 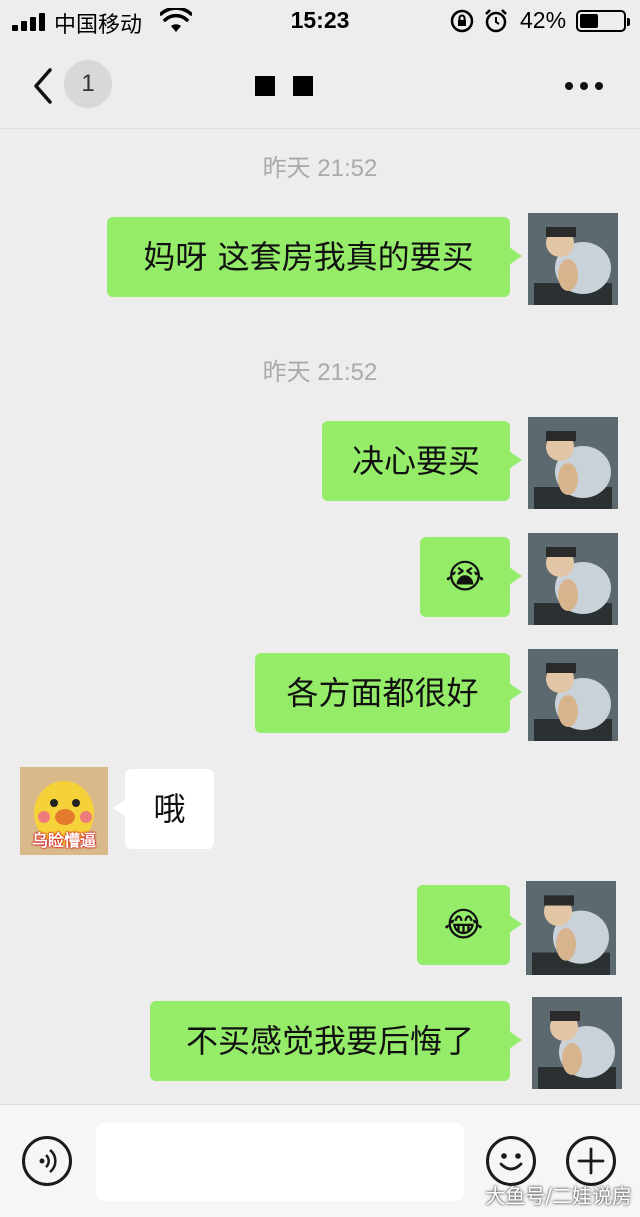 What do you see at coordinates (336, 1041) in the screenshot?
I see `sent-message-bubble: 不买感觉我要后悔了` at bounding box center [336, 1041].